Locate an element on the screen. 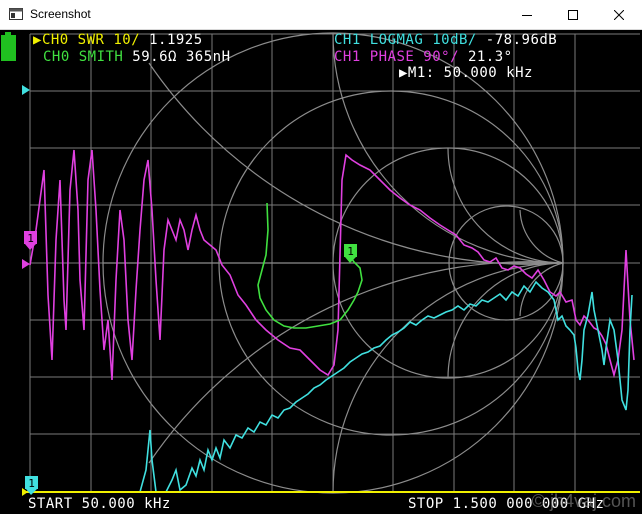 Image resolution: width=642 pixels, height=514 pixels. close-icon is located at coordinates (619, 15).